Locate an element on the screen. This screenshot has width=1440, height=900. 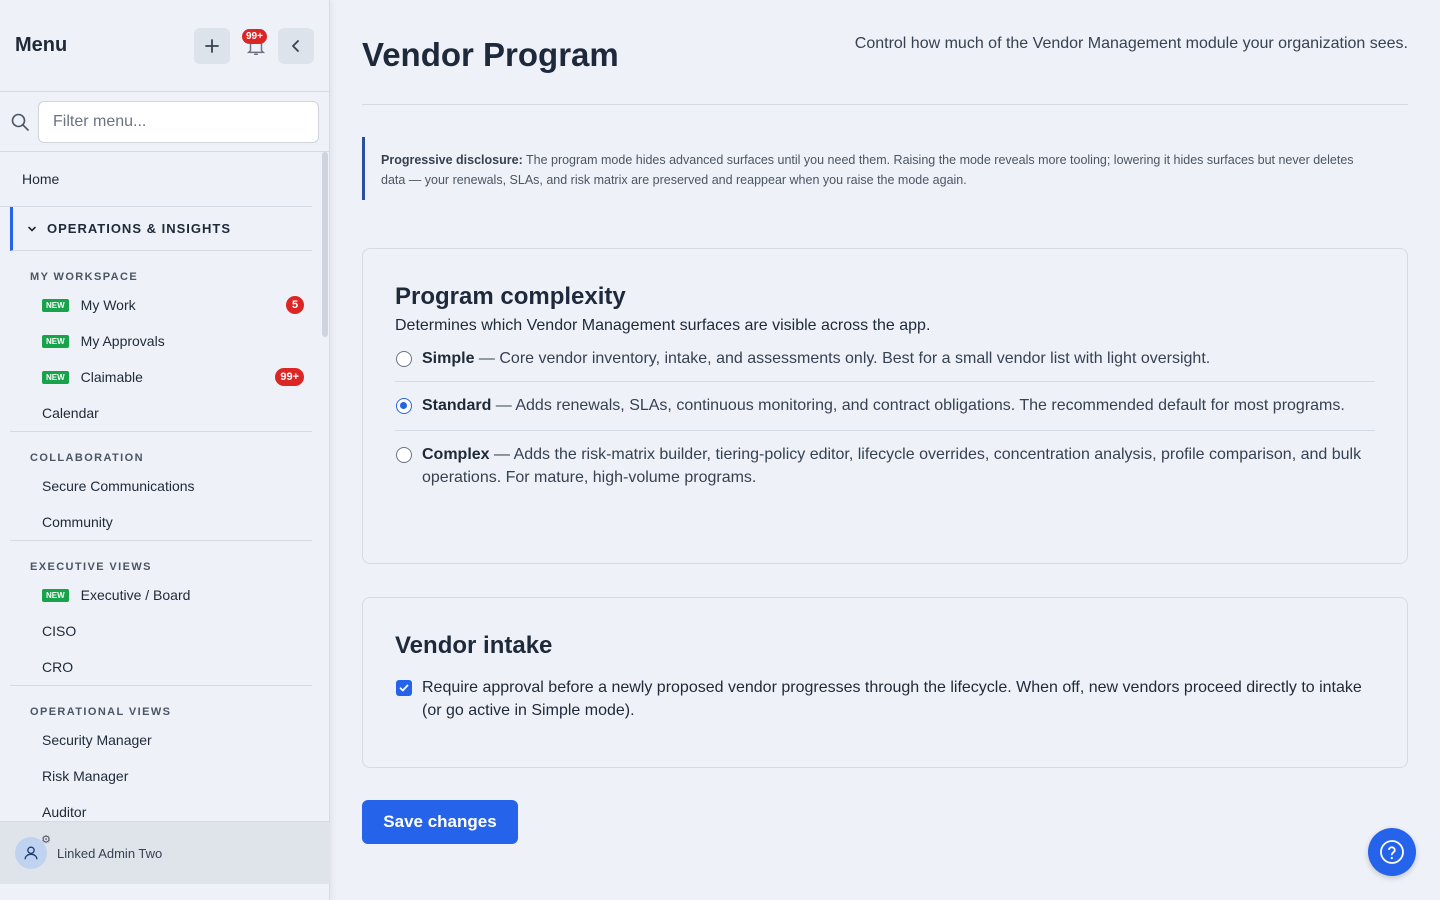
sidebar-item-label: My Approvals is located at coordinates (122, 341).